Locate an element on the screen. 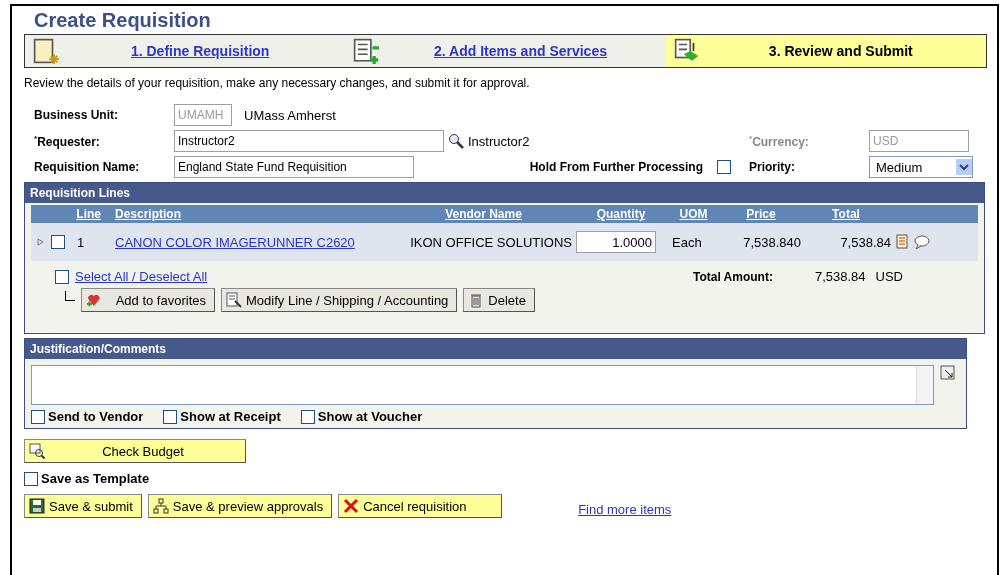 This screenshot has height=575, width=1005. document-icon is located at coordinates (46, 51).